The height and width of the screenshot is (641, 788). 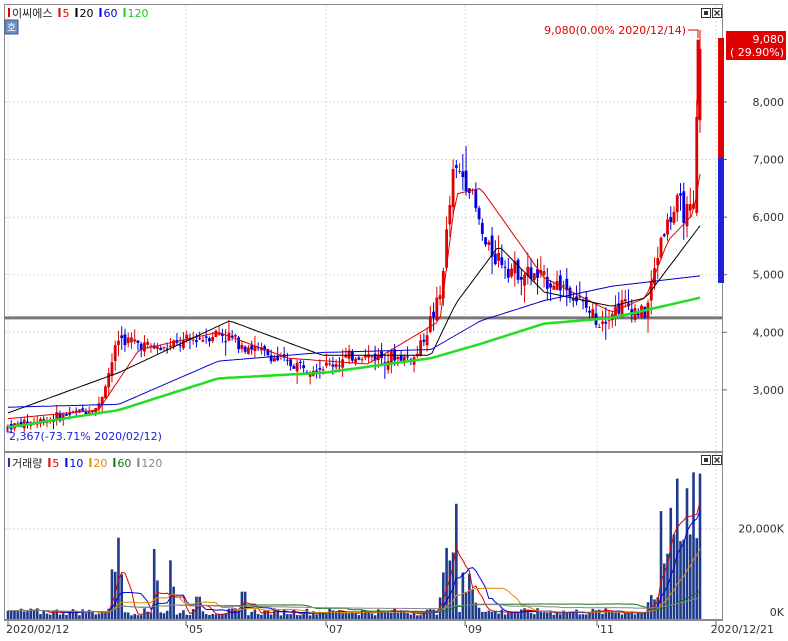 What do you see at coordinates (151, 463) in the screenshot?
I see `legend-label: 120` at bounding box center [151, 463].